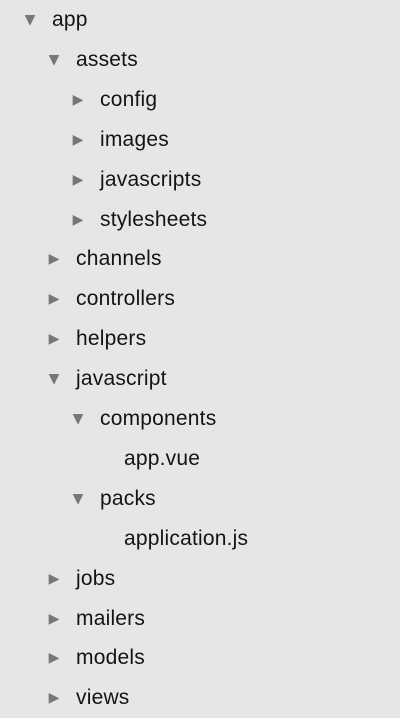 Image resolution: width=400 pixels, height=718 pixels. I want to click on tree-row-packs: ▼ packs, so click(200, 499).